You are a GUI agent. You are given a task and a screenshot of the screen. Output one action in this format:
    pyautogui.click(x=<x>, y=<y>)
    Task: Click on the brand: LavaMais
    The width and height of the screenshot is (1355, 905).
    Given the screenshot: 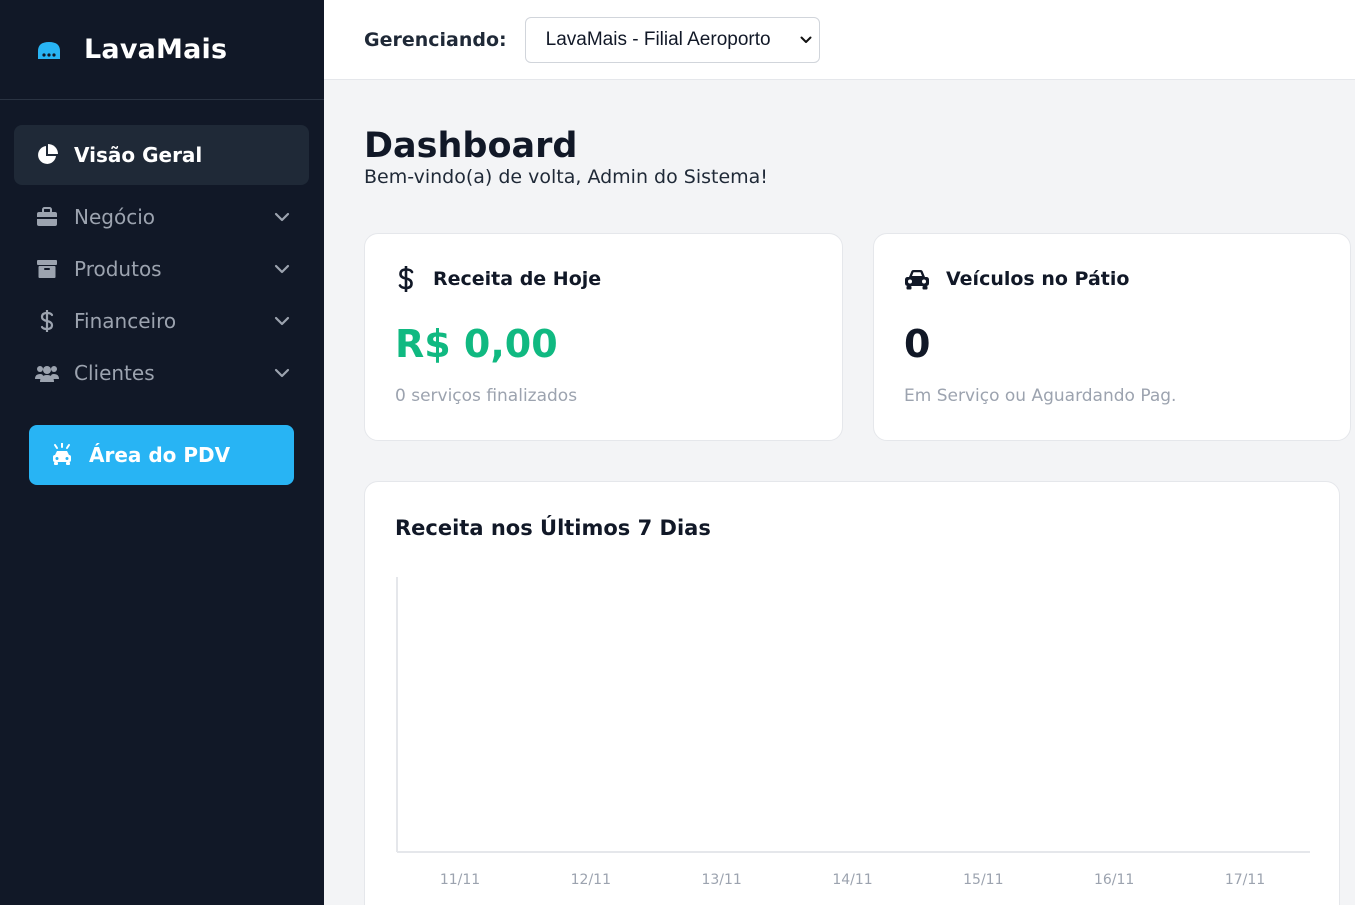 What is the action you would take?
    pyautogui.click(x=162, y=50)
    